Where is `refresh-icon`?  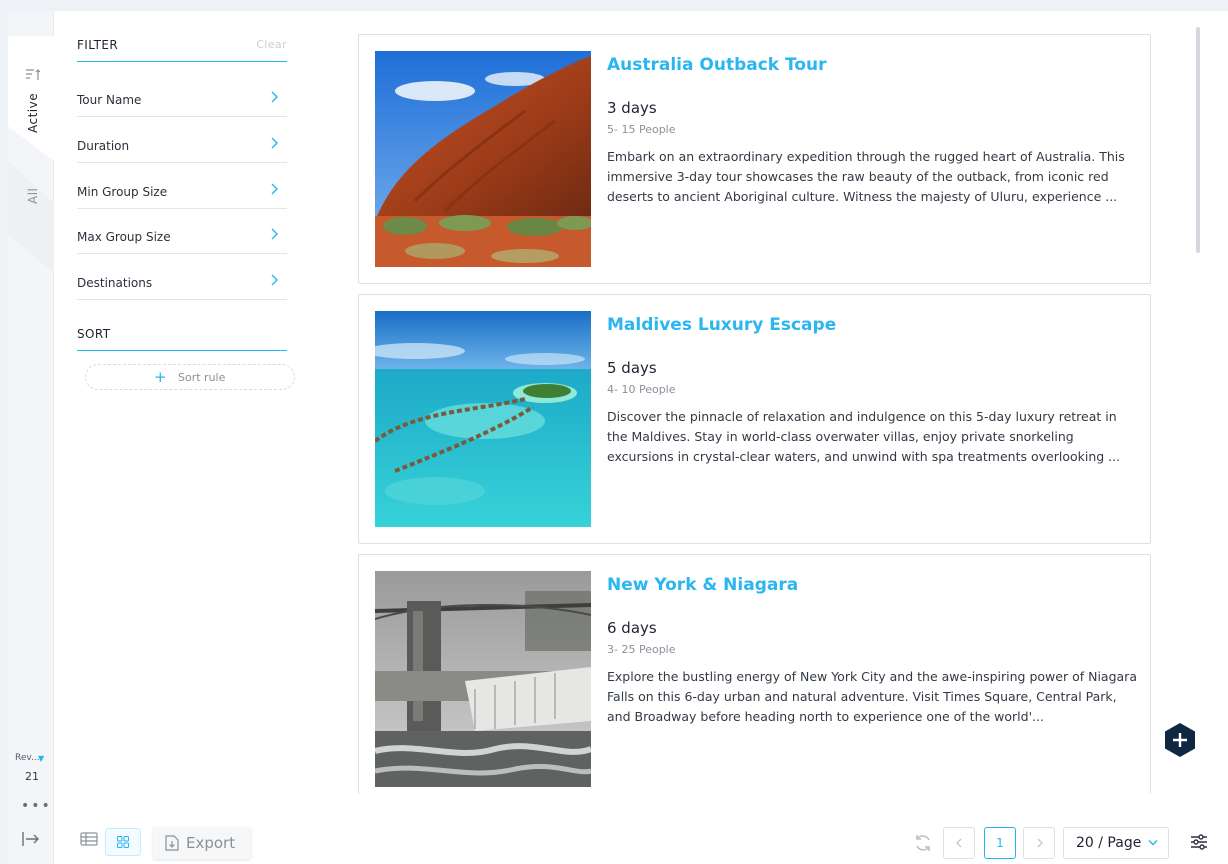
refresh-icon is located at coordinates (923, 843).